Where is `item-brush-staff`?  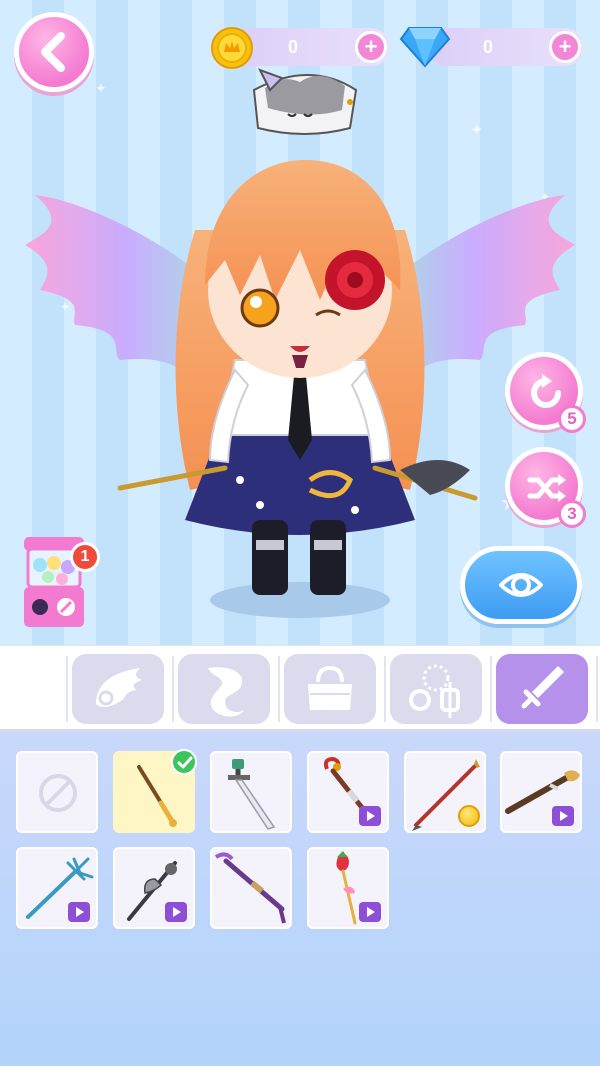
item-brush-staff is located at coordinates (541, 792).